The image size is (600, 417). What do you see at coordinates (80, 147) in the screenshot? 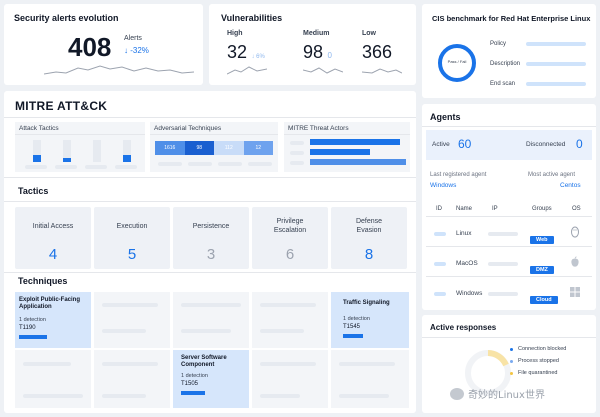
I see `attack-tactics-panel: Attack Tactics` at bounding box center [80, 147].